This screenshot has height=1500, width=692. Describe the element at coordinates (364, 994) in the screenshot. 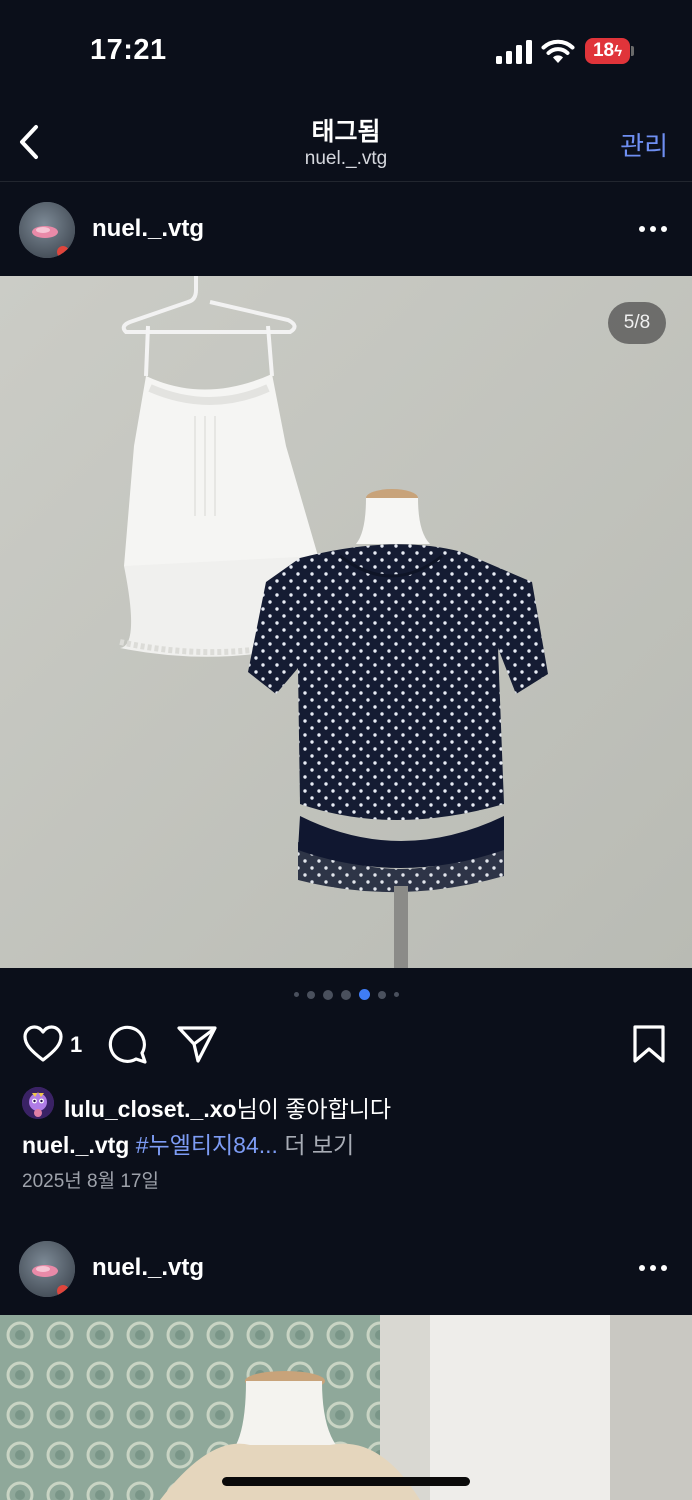

I see `carousel-dot-active` at that location.